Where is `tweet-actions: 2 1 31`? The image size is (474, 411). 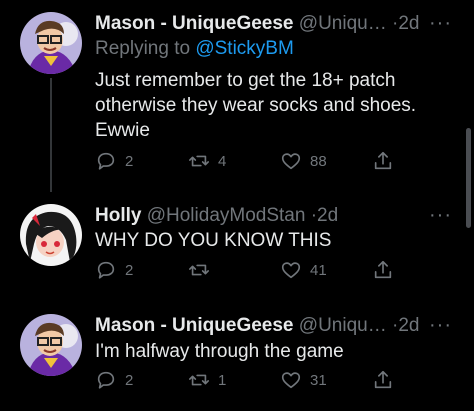 tweet-actions: 2 1 31 is located at coordinates (245, 381).